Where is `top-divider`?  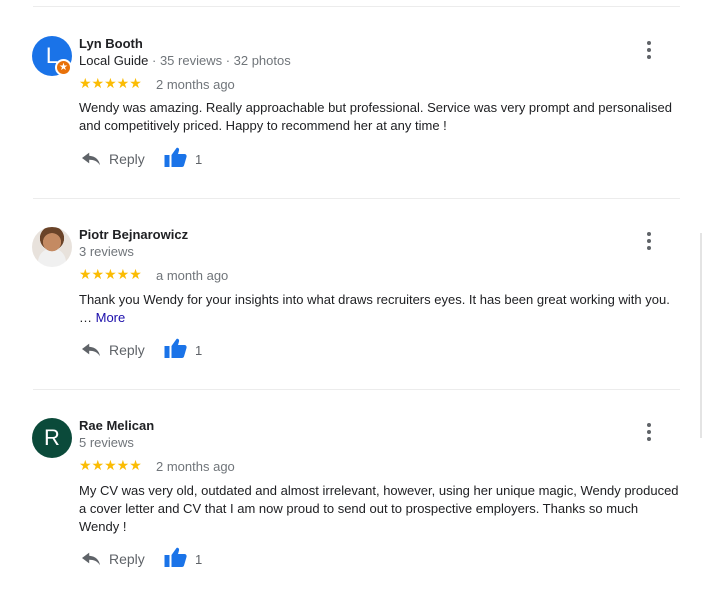
top-divider is located at coordinates (356, 6).